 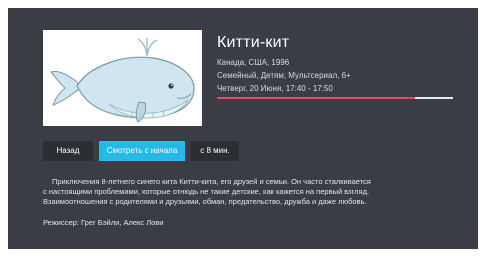 What do you see at coordinates (284, 75) in the screenshot?
I see `program-genres: Семейный, Детям, Мультсериал, 6+` at bounding box center [284, 75].